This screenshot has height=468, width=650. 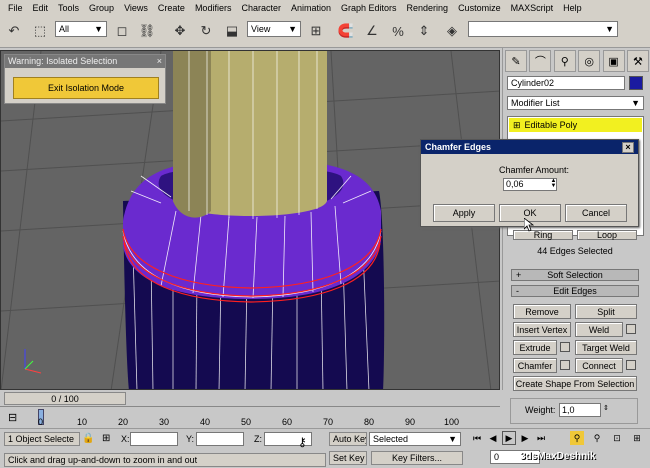 I want to click on modifier-list-dropdown: Modifier List ▼, so click(x=575, y=103).